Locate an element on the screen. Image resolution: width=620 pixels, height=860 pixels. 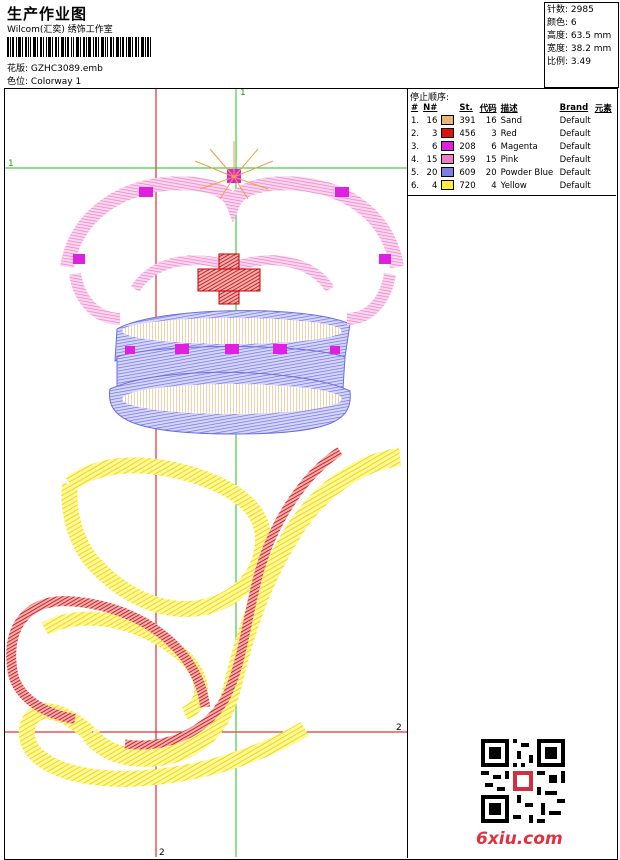
row-stitches: 208 is located at coordinates (467, 146).